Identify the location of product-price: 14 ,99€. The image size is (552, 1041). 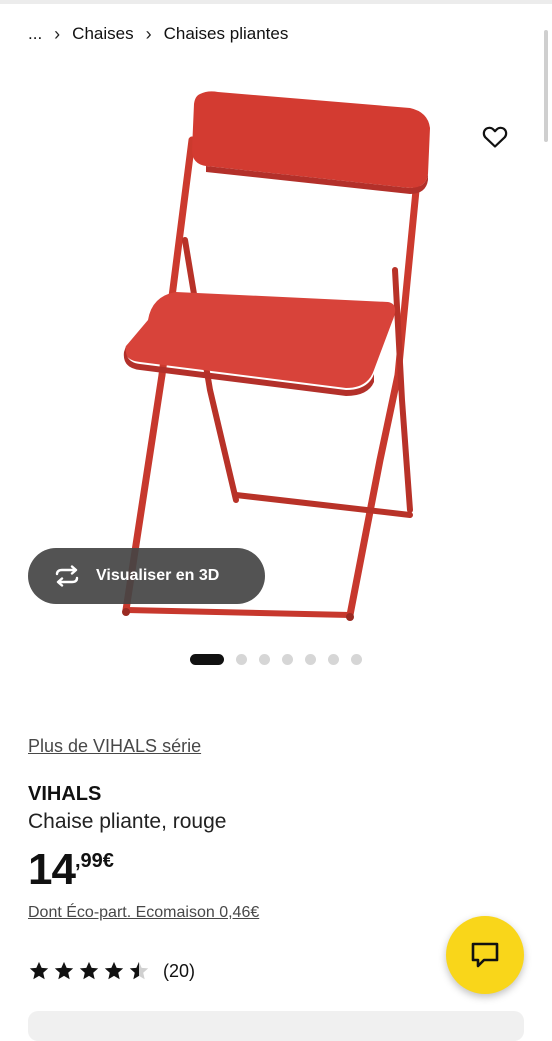
(71, 870).